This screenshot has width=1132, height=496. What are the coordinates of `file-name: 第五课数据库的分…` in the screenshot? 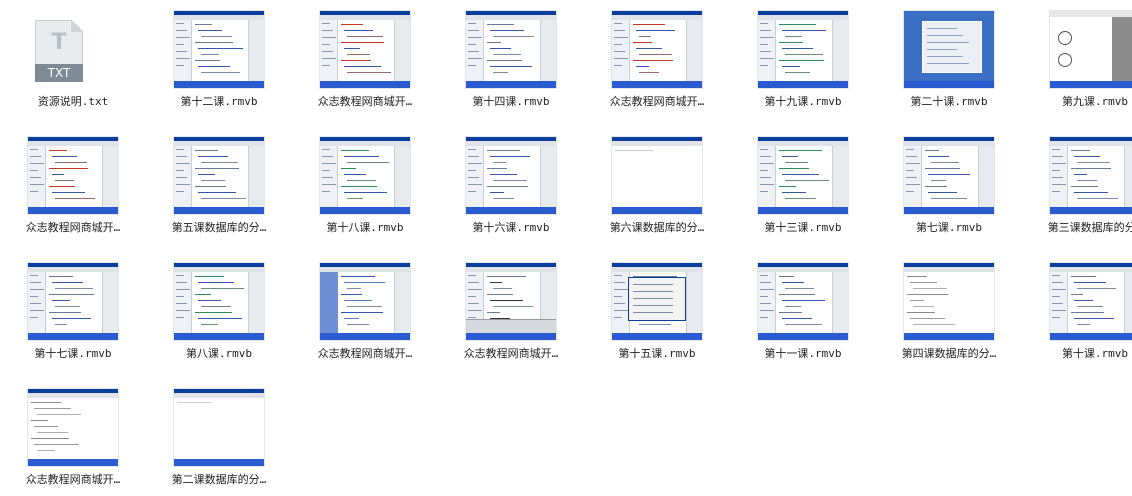 It's located at (219, 227).